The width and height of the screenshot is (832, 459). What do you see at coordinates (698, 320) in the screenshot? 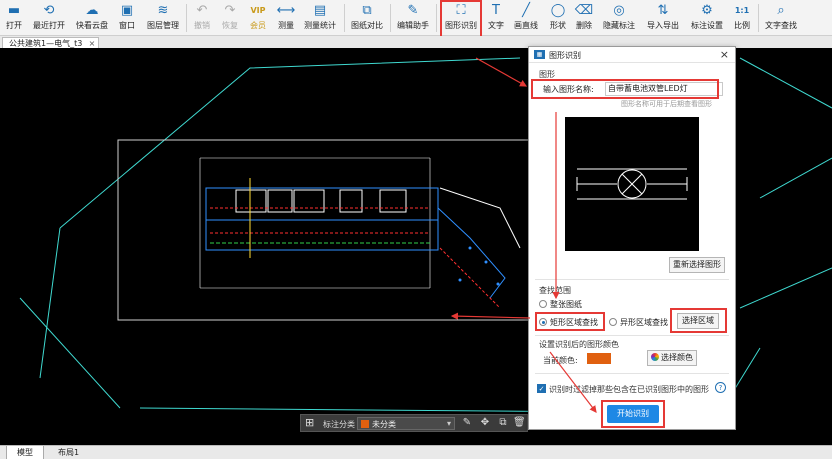
I see `select-area-highlight` at bounding box center [698, 320].